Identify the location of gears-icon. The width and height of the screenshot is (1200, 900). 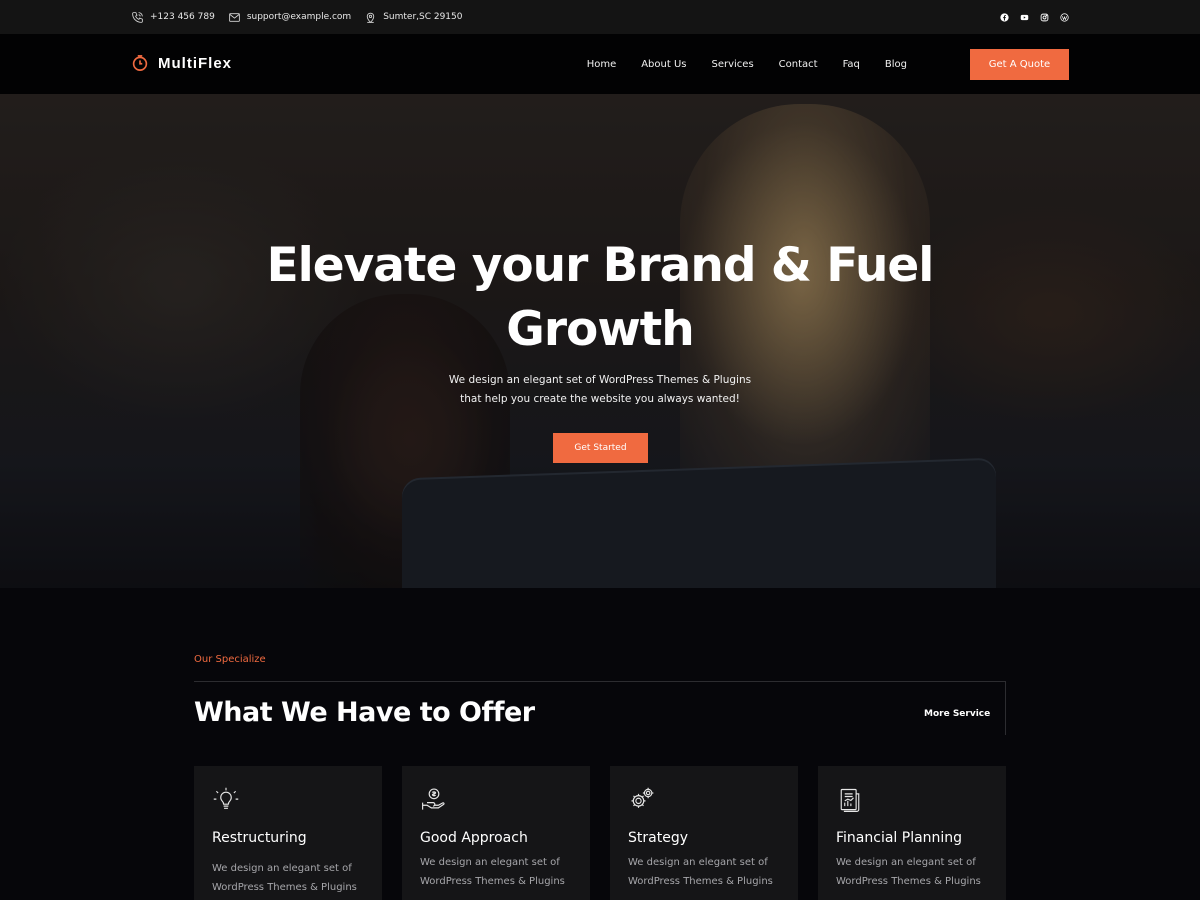
(642, 797).